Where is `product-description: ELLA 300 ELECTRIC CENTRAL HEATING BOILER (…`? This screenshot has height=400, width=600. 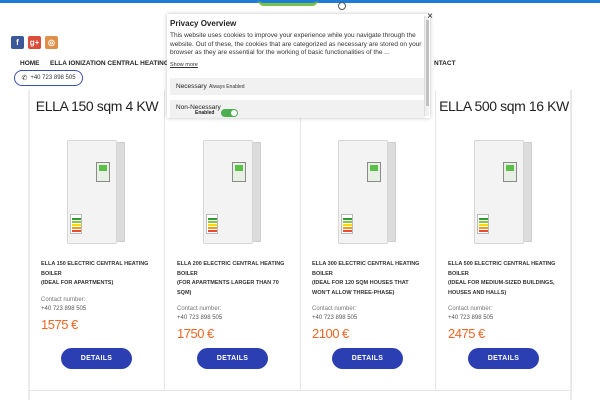 product-description: ELLA 300 ELECTRIC CENTRAL HEATING BOILER (… is located at coordinates (371, 279).